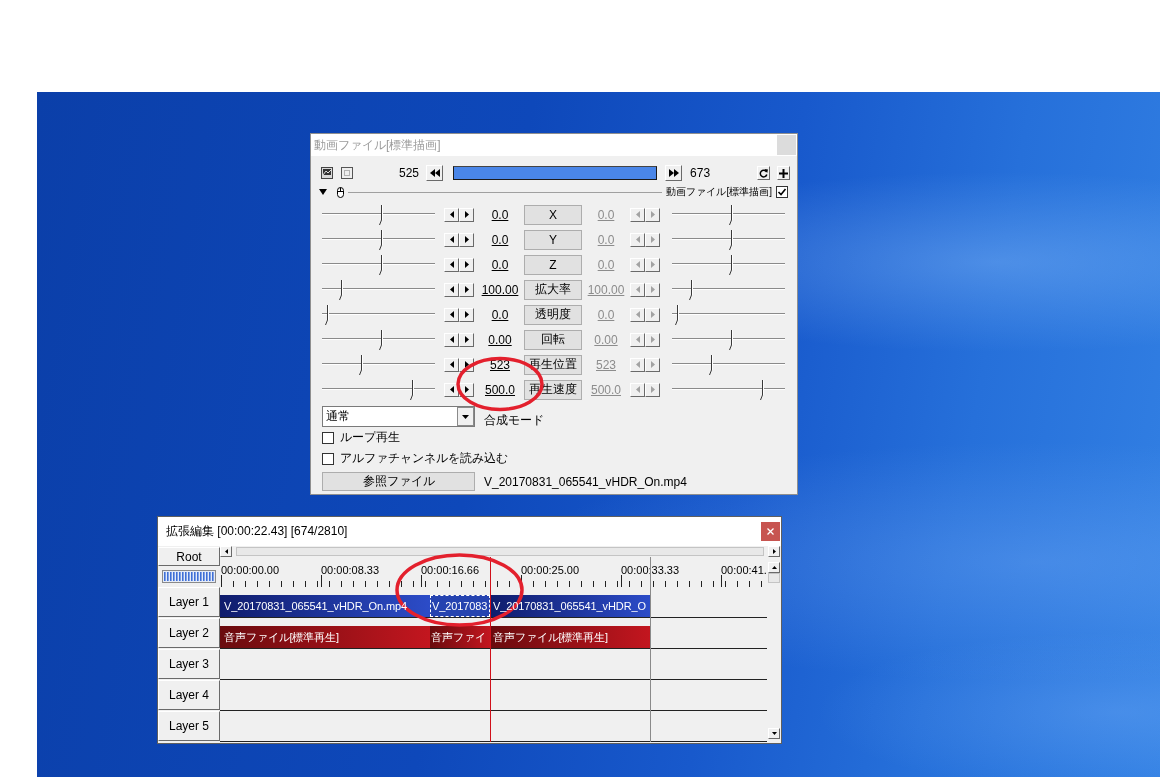 This screenshot has height=777, width=1160. What do you see at coordinates (398, 416) in the screenshot?
I see `blend-mode-dropdown: 通常` at bounding box center [398, 416].